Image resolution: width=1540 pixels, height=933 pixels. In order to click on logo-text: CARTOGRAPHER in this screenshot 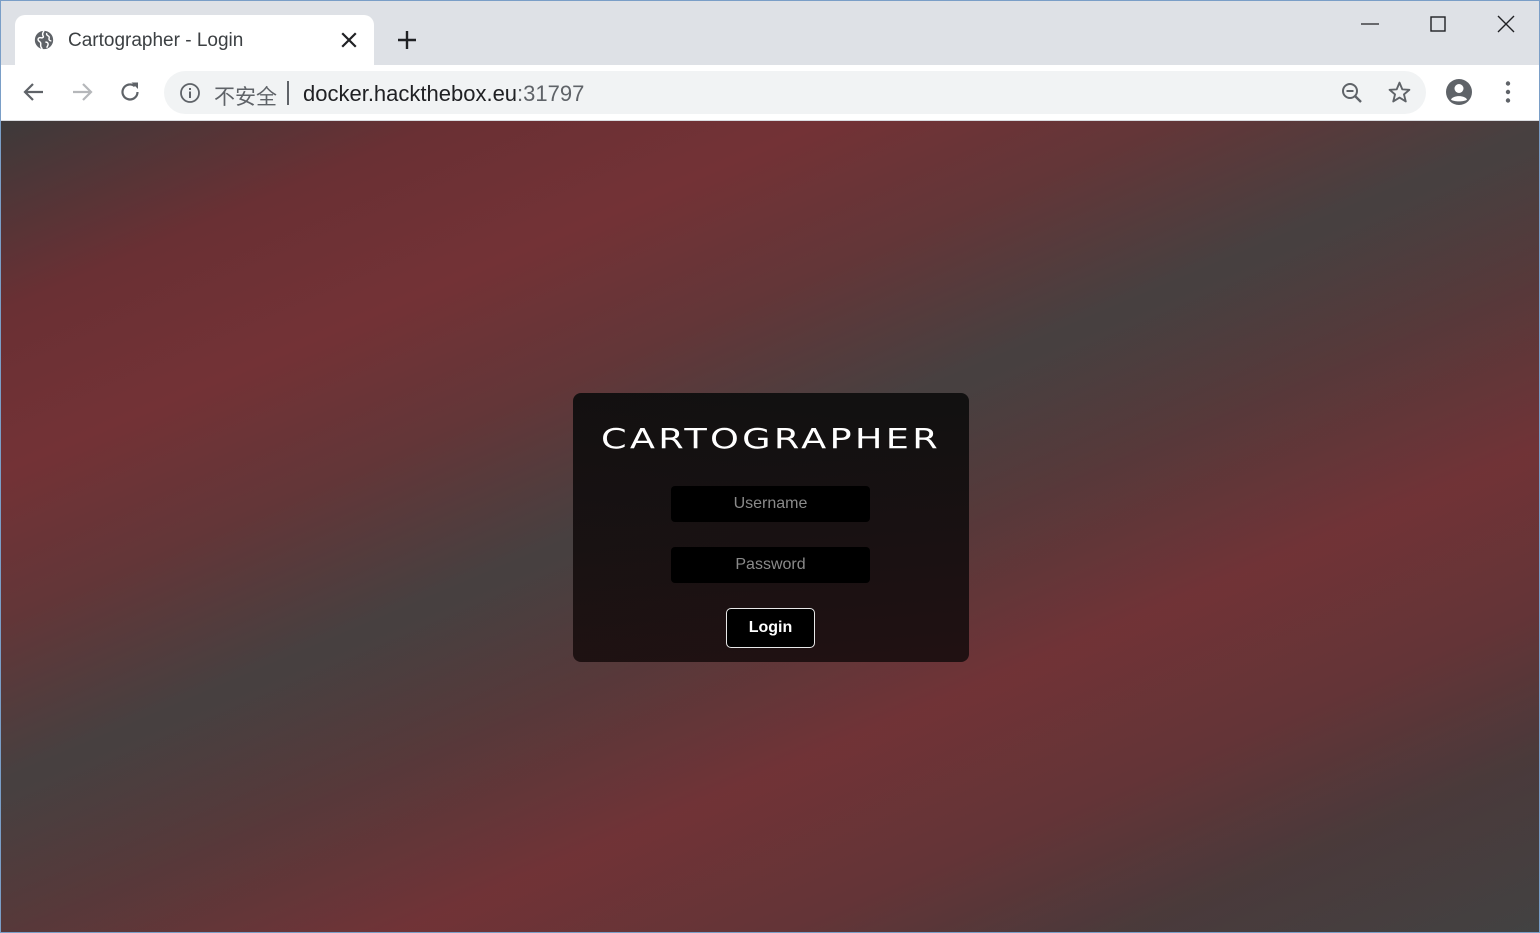, I will do `click(771, 438)`.